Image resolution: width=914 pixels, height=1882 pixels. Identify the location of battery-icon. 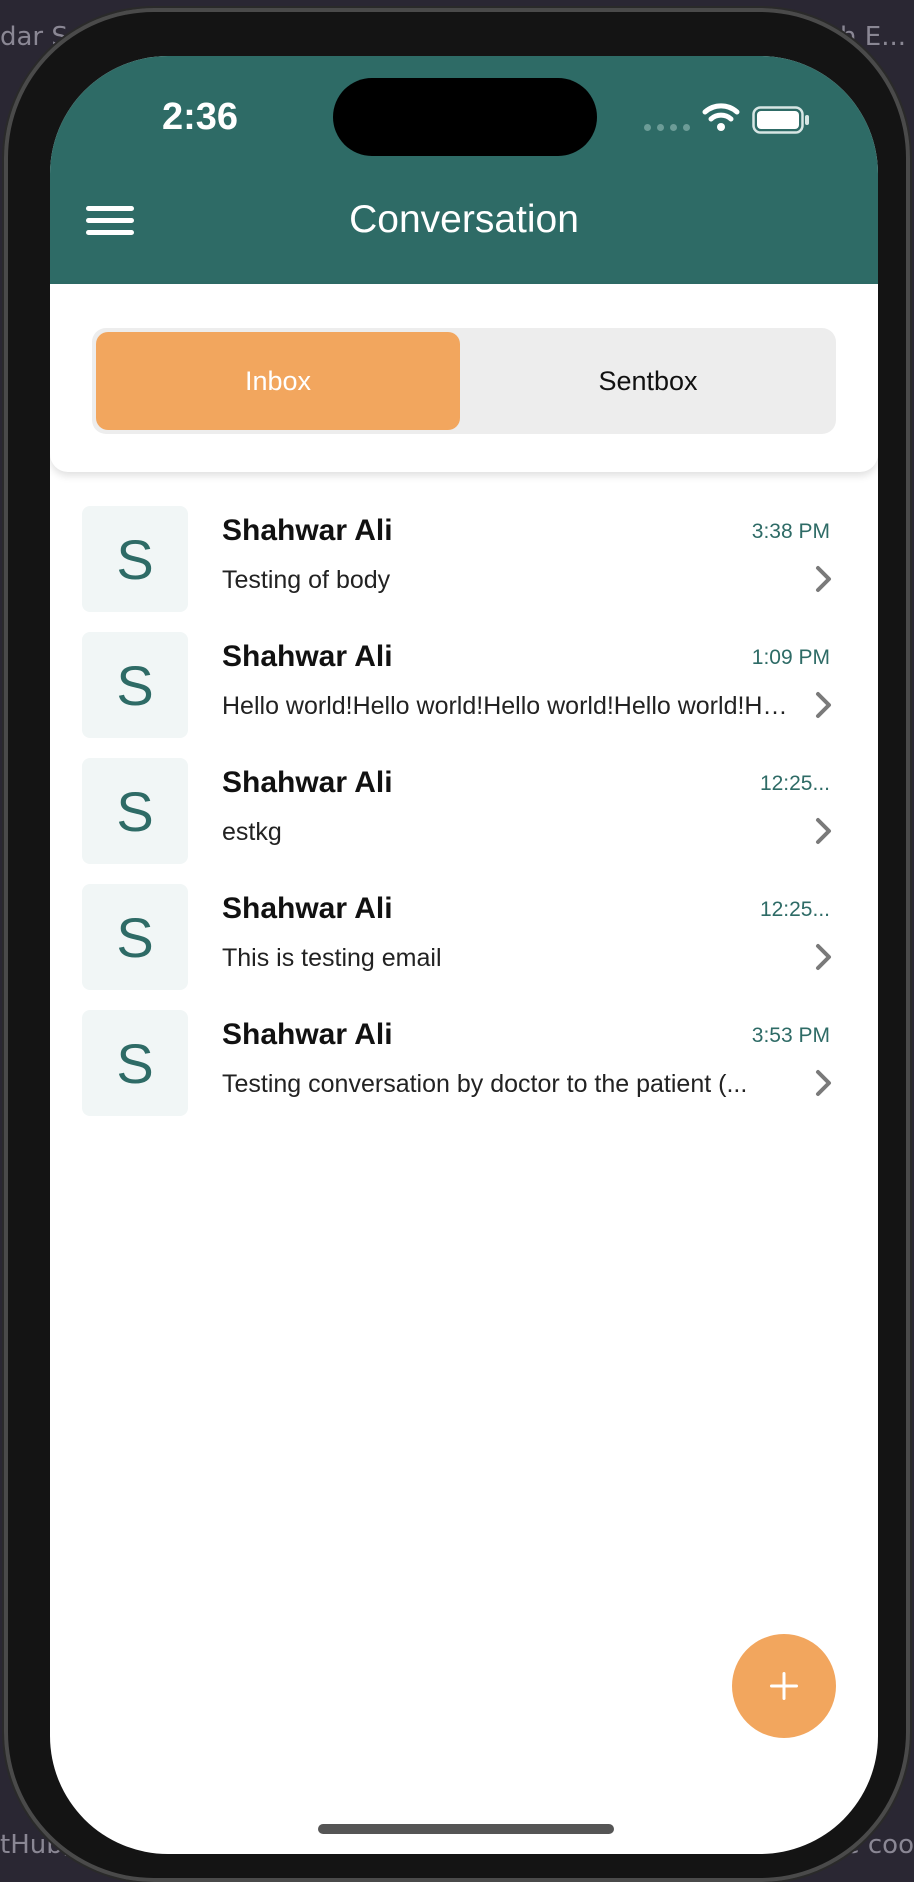
(780, 120).